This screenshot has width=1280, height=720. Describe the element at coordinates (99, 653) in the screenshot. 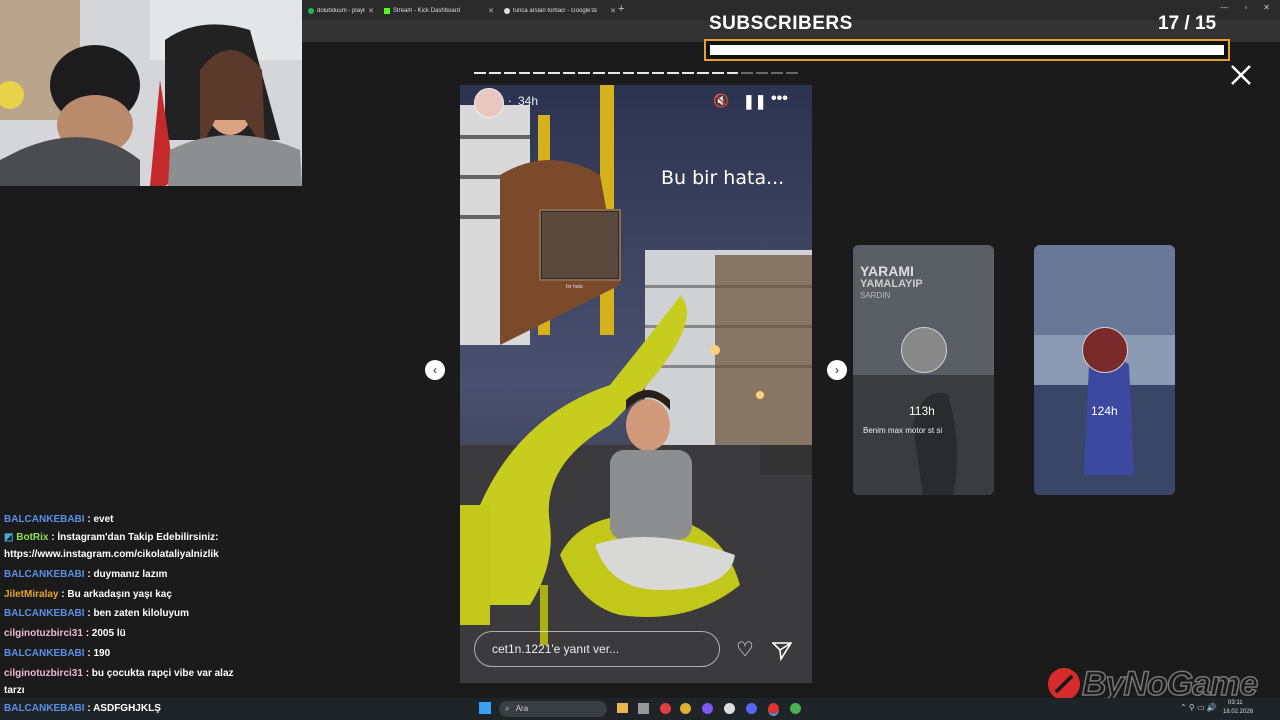

I see `chat-text: : 190` at that location.